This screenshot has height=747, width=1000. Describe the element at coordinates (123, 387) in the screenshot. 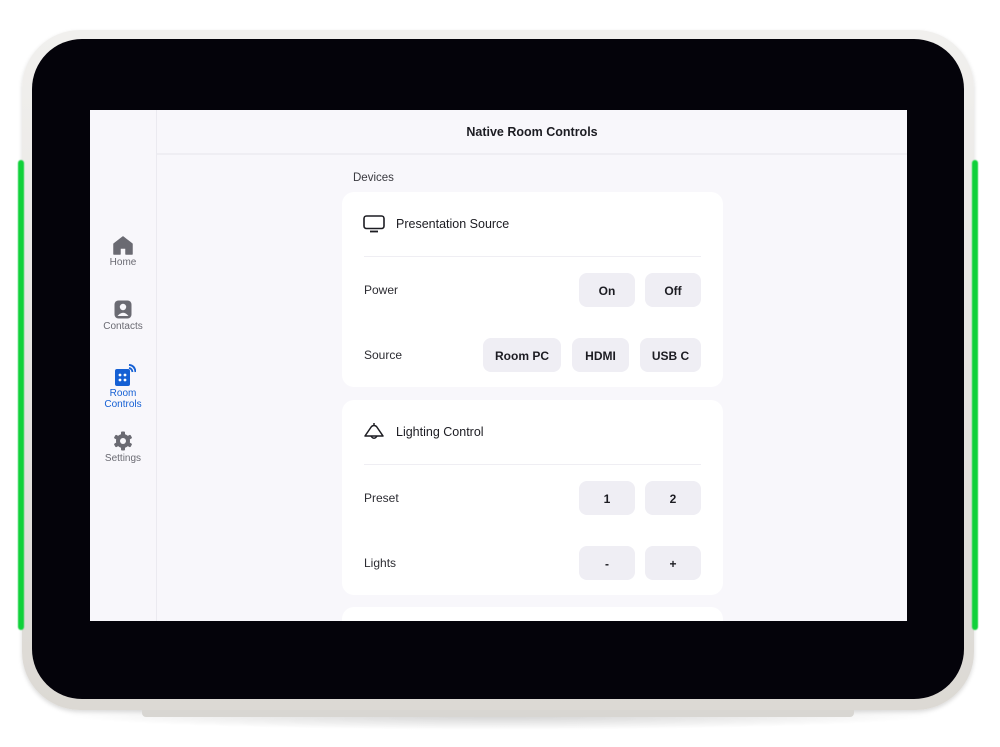

I see `sidebar-item-room-controls: Room Controls` at that location.